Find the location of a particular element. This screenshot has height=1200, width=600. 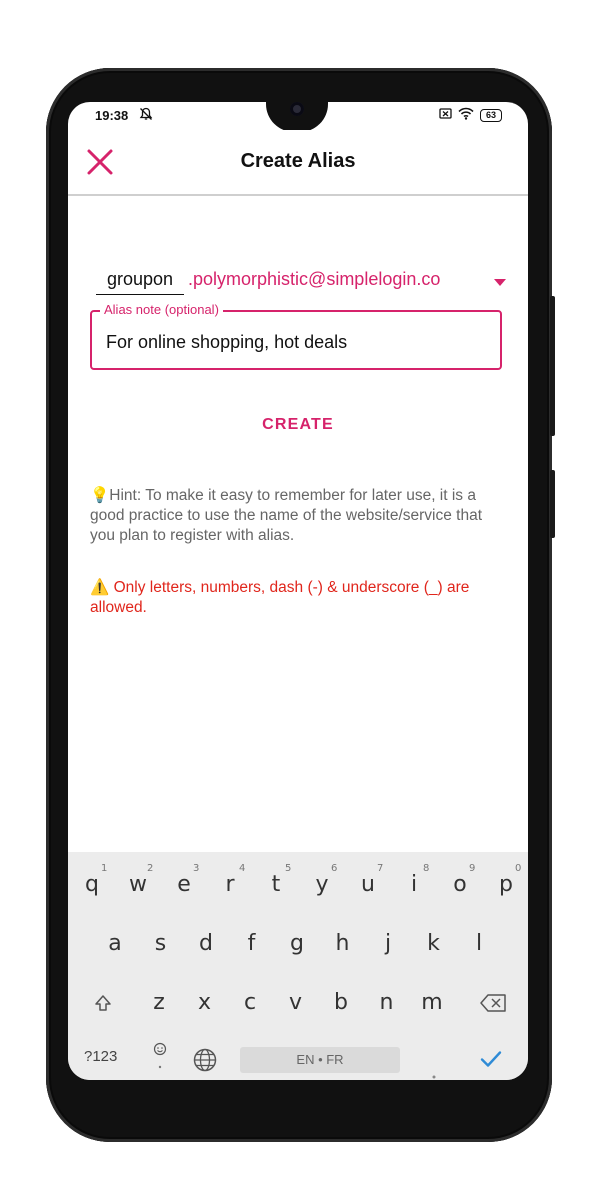

key-f-label: f is located at coordinates (251, 943).